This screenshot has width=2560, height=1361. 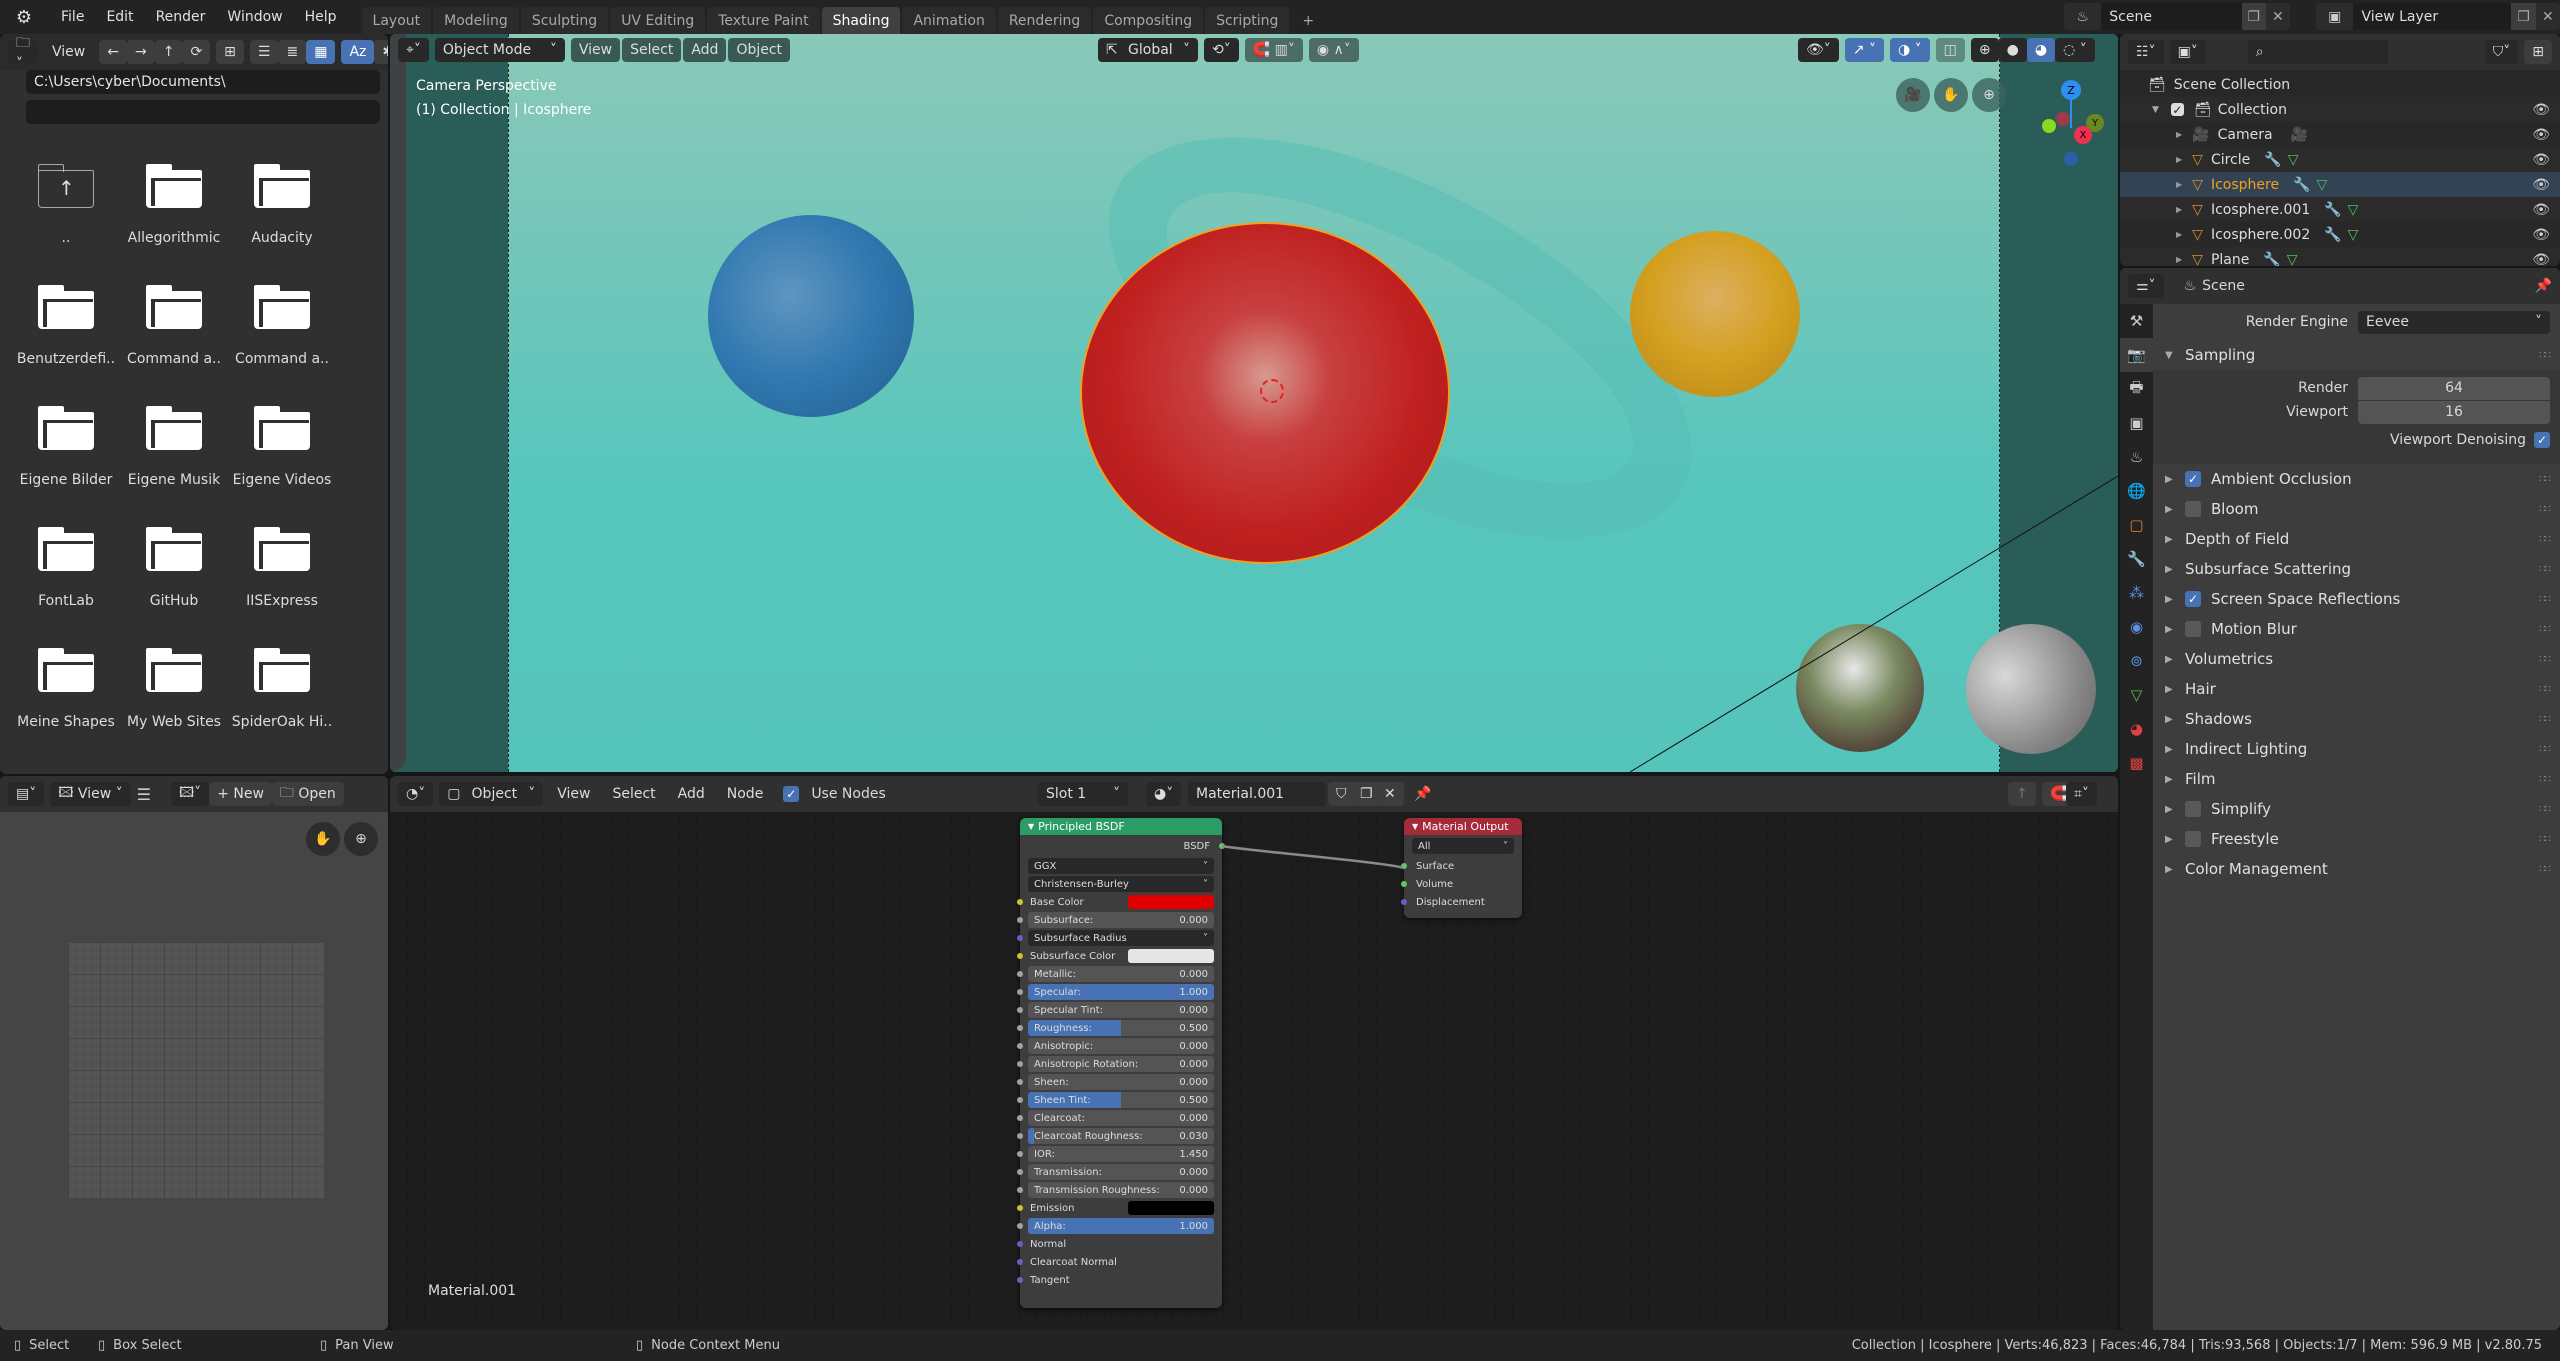 What do you see at coordinates (2041, 50) in the screenshot?
I see `material-shading-icon: ◕` at bounding box center [2041, 50].